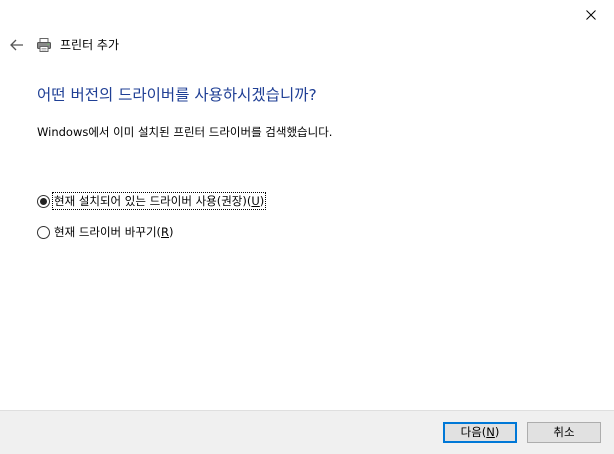 The height and width of the screenshot is (454, 614). I want to click on close-icon, so click(591, 15).